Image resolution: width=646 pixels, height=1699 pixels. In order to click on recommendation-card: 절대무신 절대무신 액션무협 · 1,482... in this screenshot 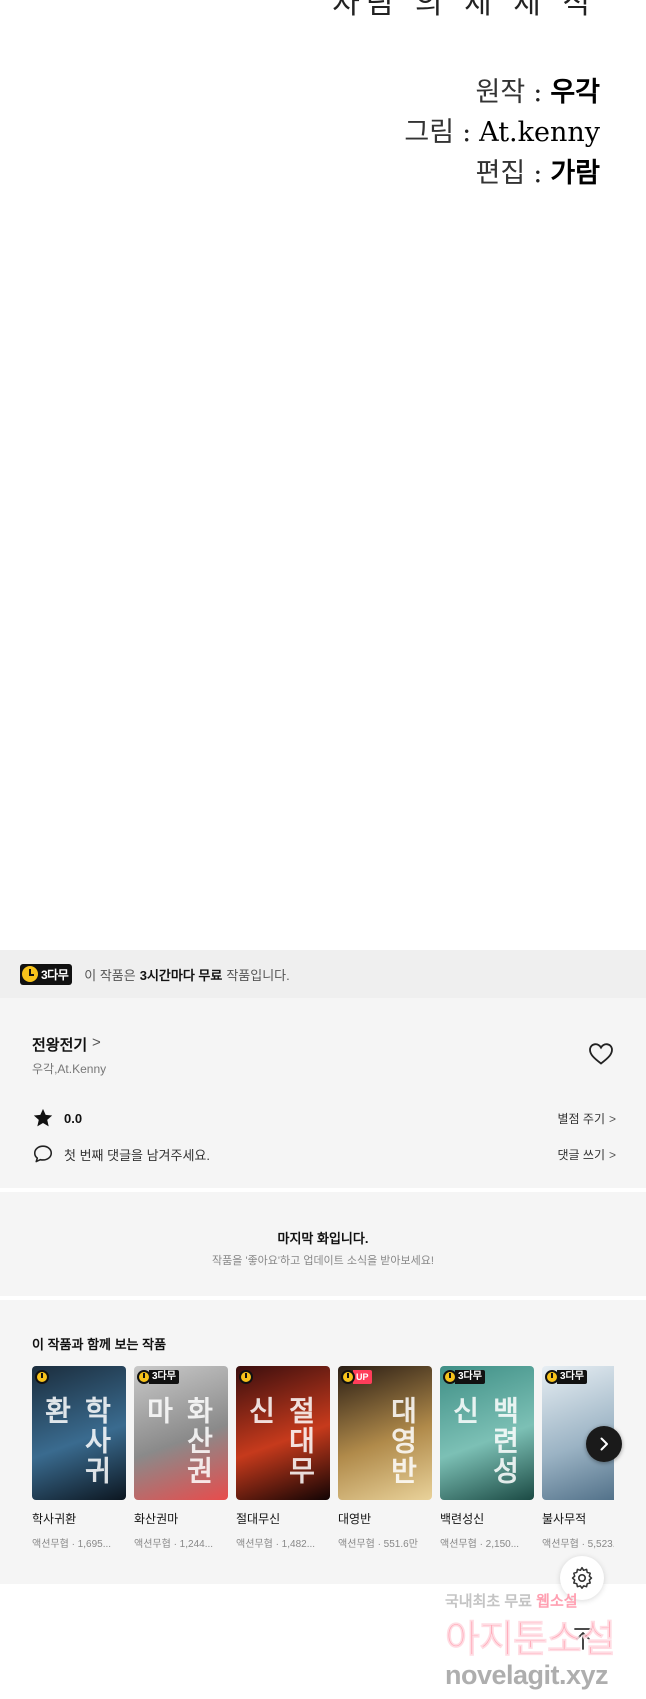, I will do `click(283, 1461)`.